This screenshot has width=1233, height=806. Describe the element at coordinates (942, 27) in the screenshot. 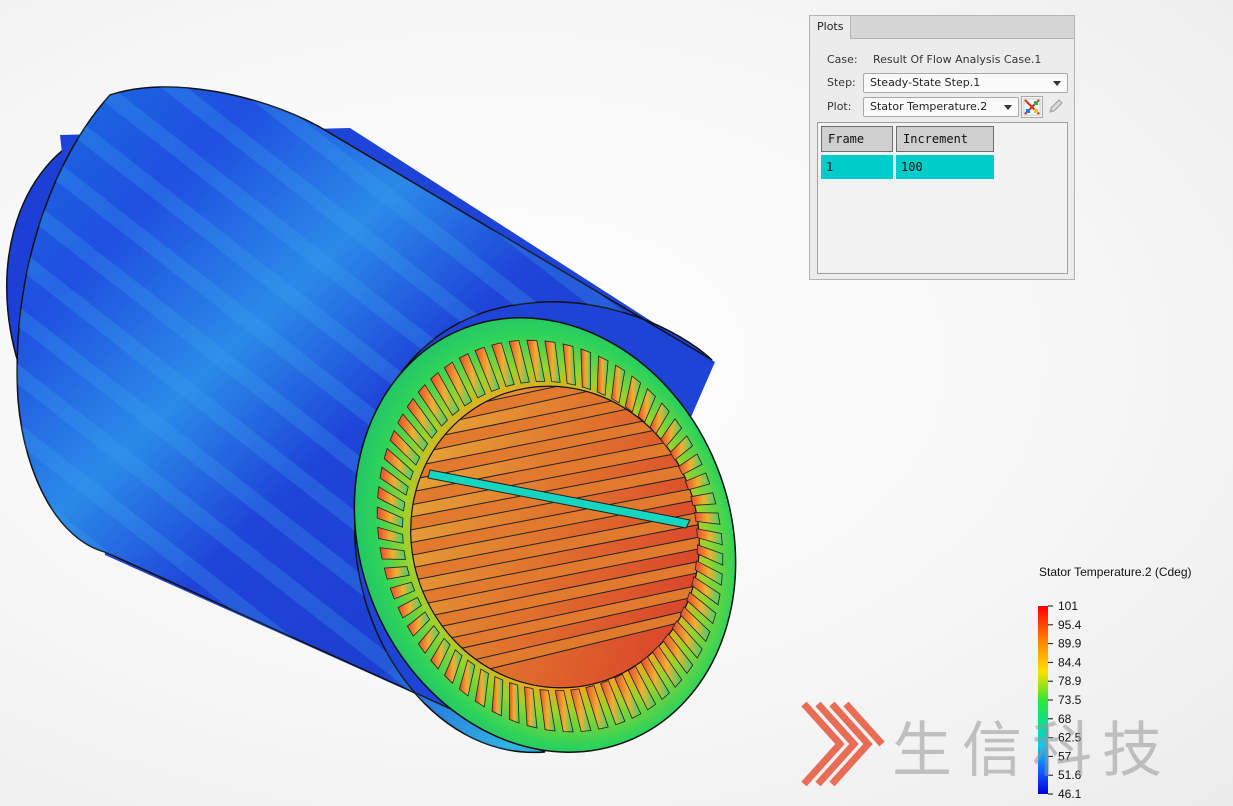

I see `tab-strip: Plots` at that location.